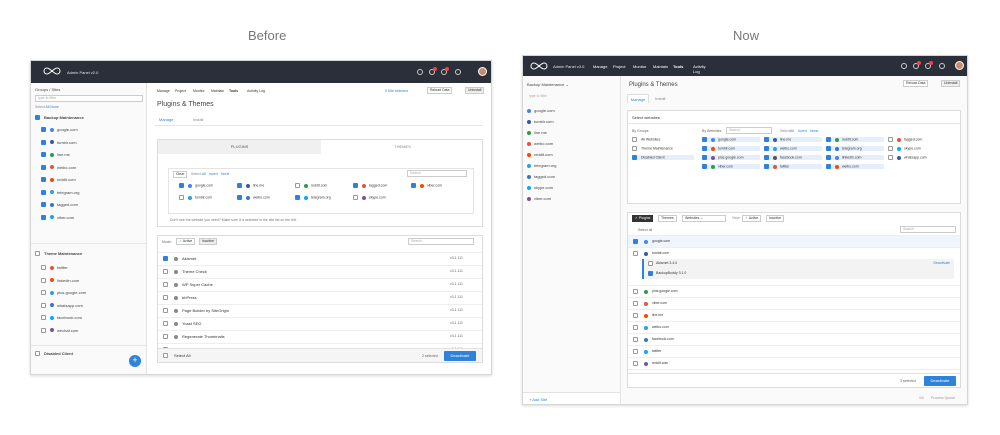 This screenshot has height=435, width=1000. Describe the element at coordinates (54, 107) in the screenshot. I see `select-none-link: None` at that location.